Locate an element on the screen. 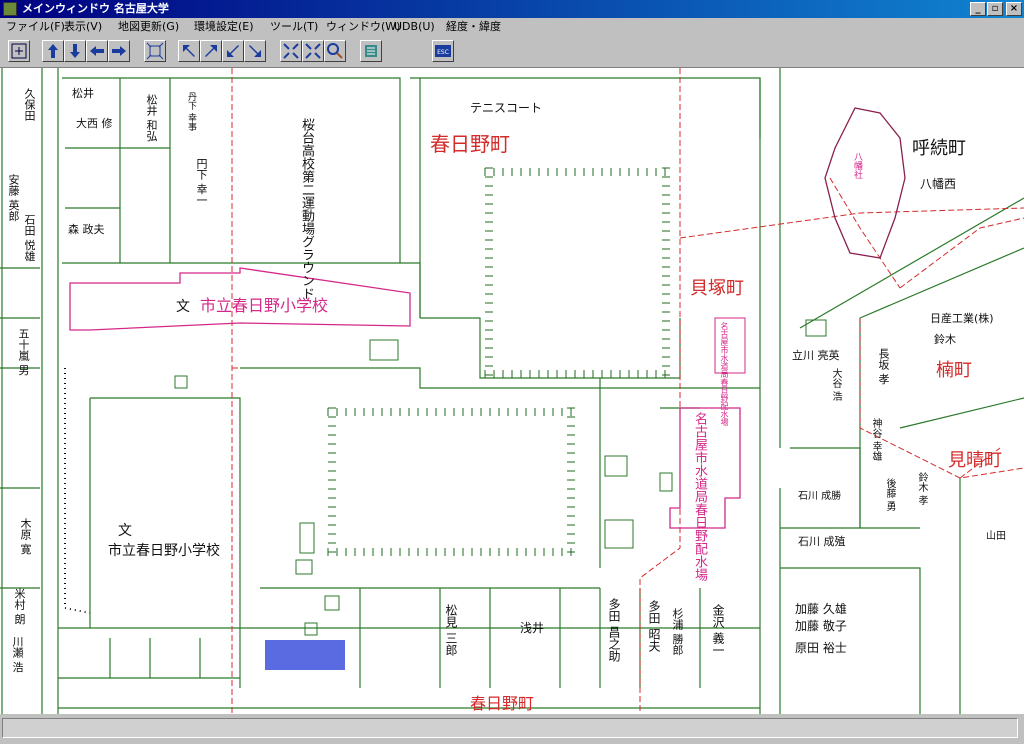 This screenshot has width=1024, height=744. left-scroll-button is located at coordinates (19, 51).